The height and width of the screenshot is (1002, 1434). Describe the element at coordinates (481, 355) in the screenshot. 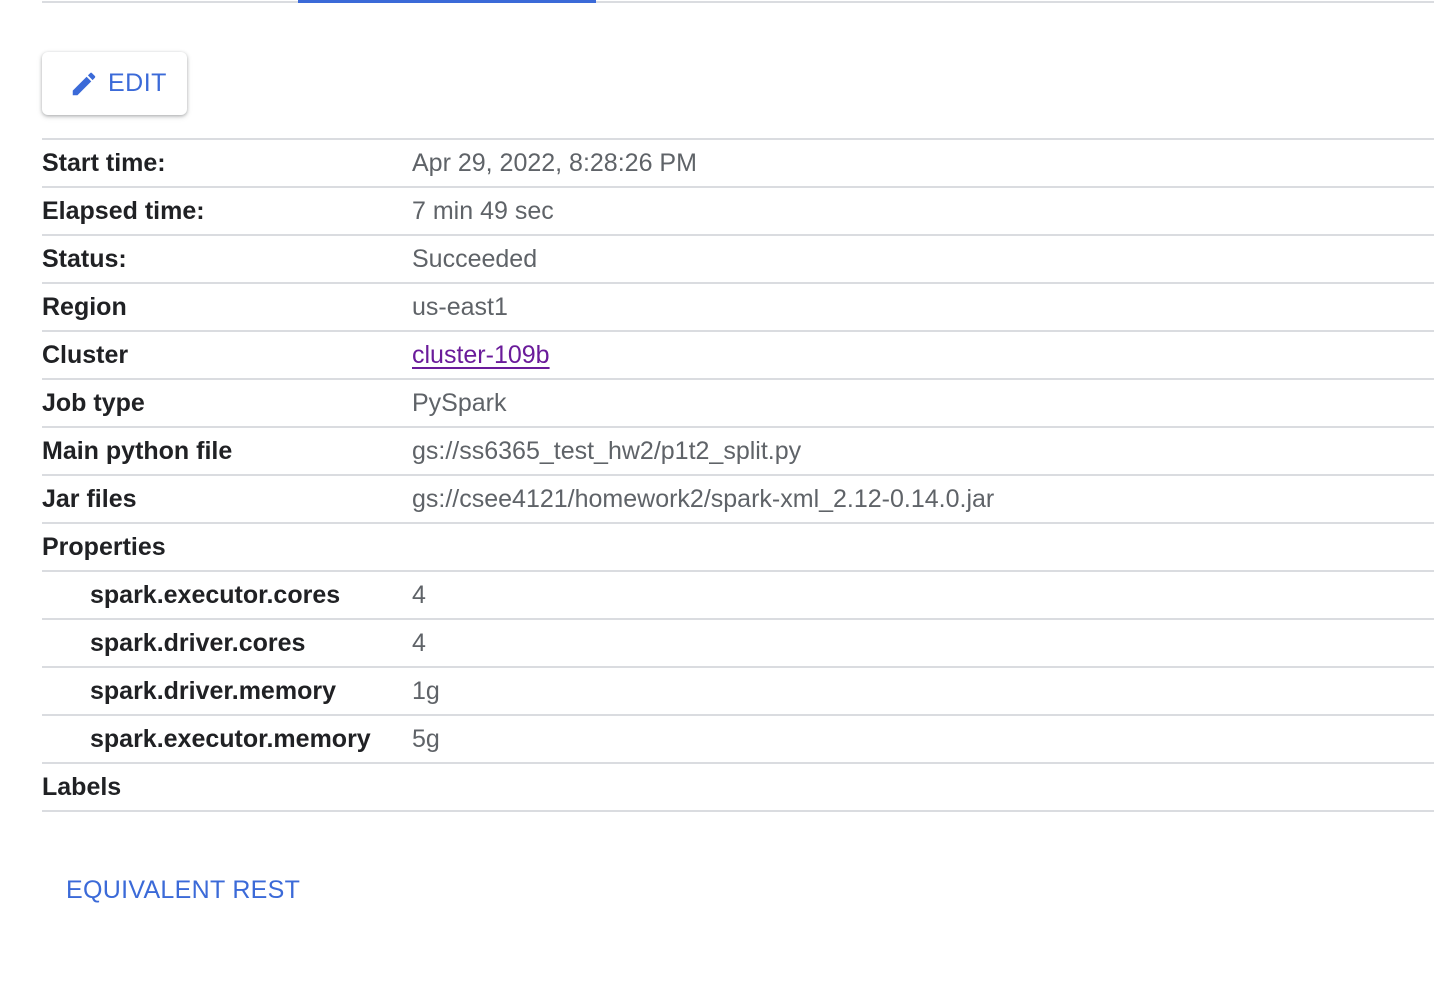

I see `cluster-link: cluster-109b` at that location.